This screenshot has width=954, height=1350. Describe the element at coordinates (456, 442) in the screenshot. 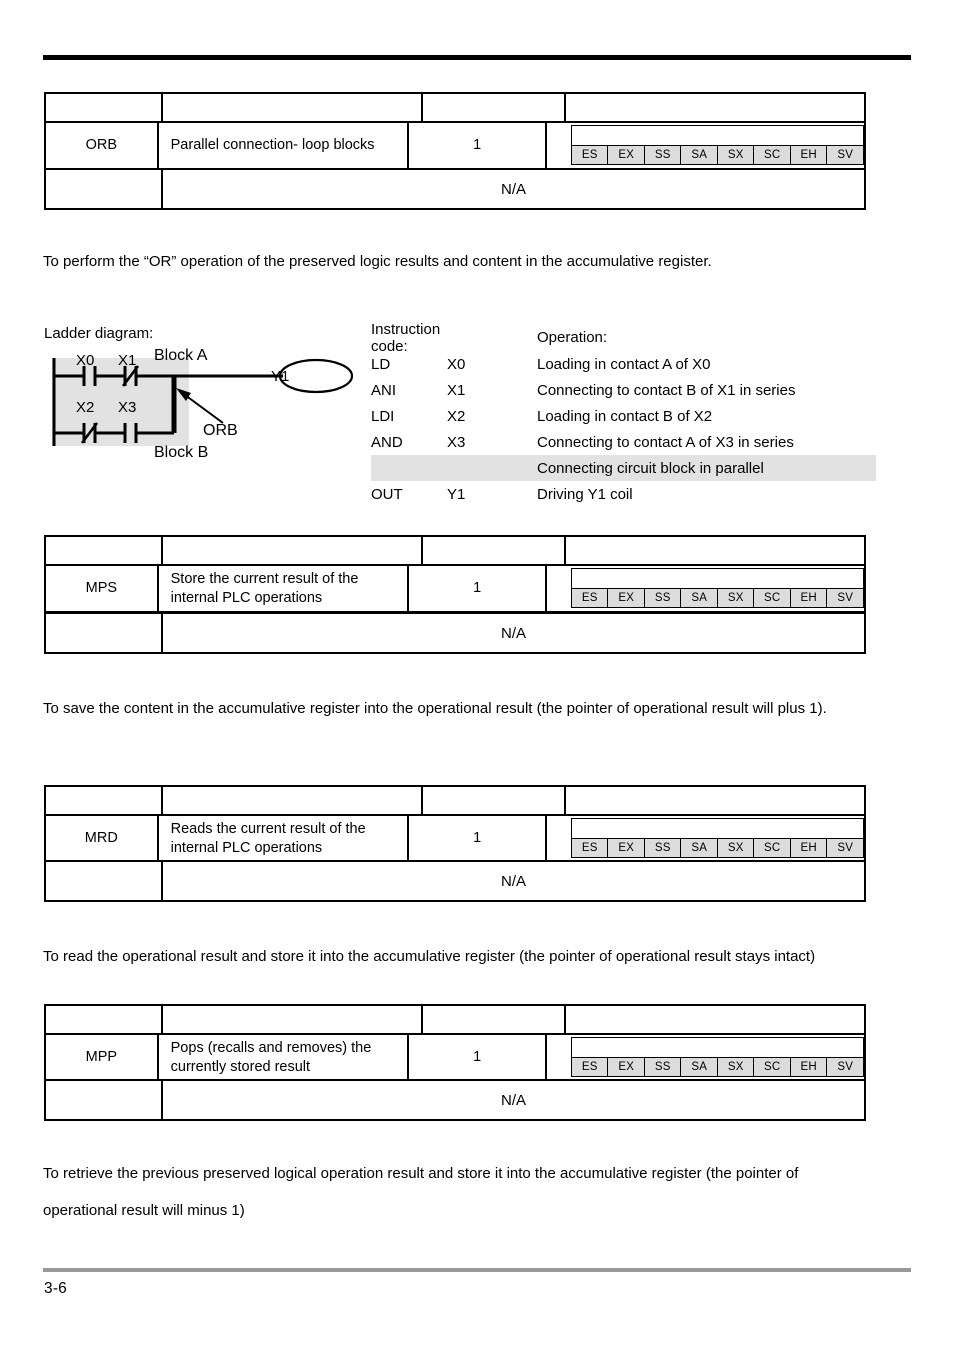

I see `code-operand: X3` at that location.